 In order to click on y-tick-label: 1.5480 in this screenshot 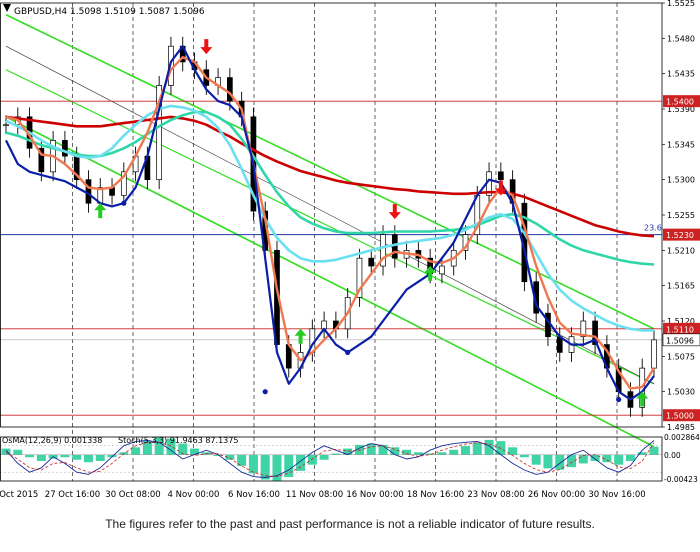, I will do `click(681, 38)`.